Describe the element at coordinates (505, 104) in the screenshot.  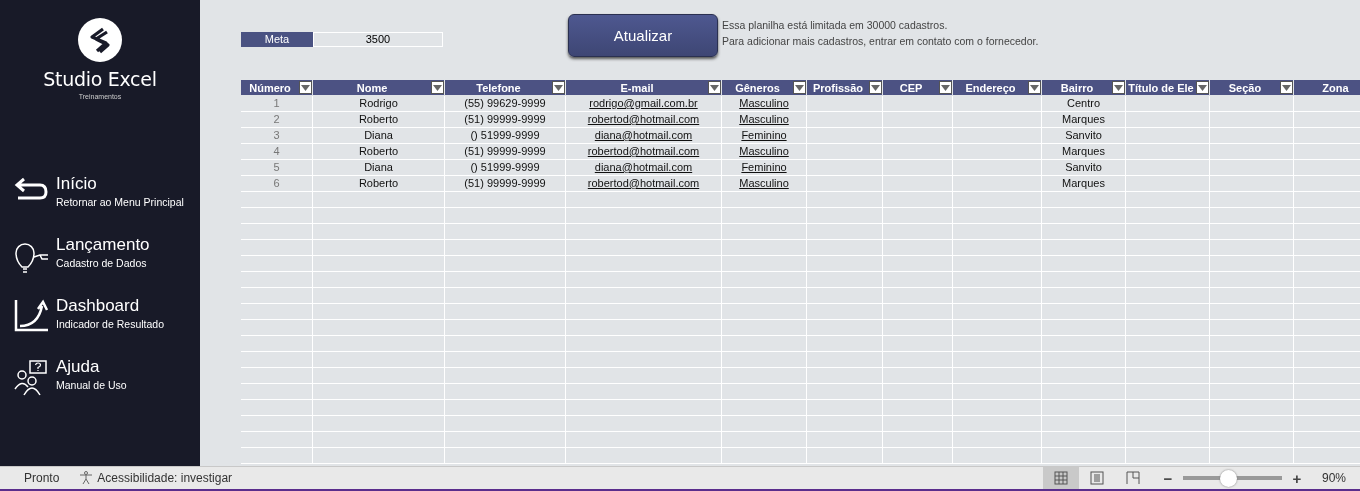
I see `table-cell: (55) 99629-9999` at that location.